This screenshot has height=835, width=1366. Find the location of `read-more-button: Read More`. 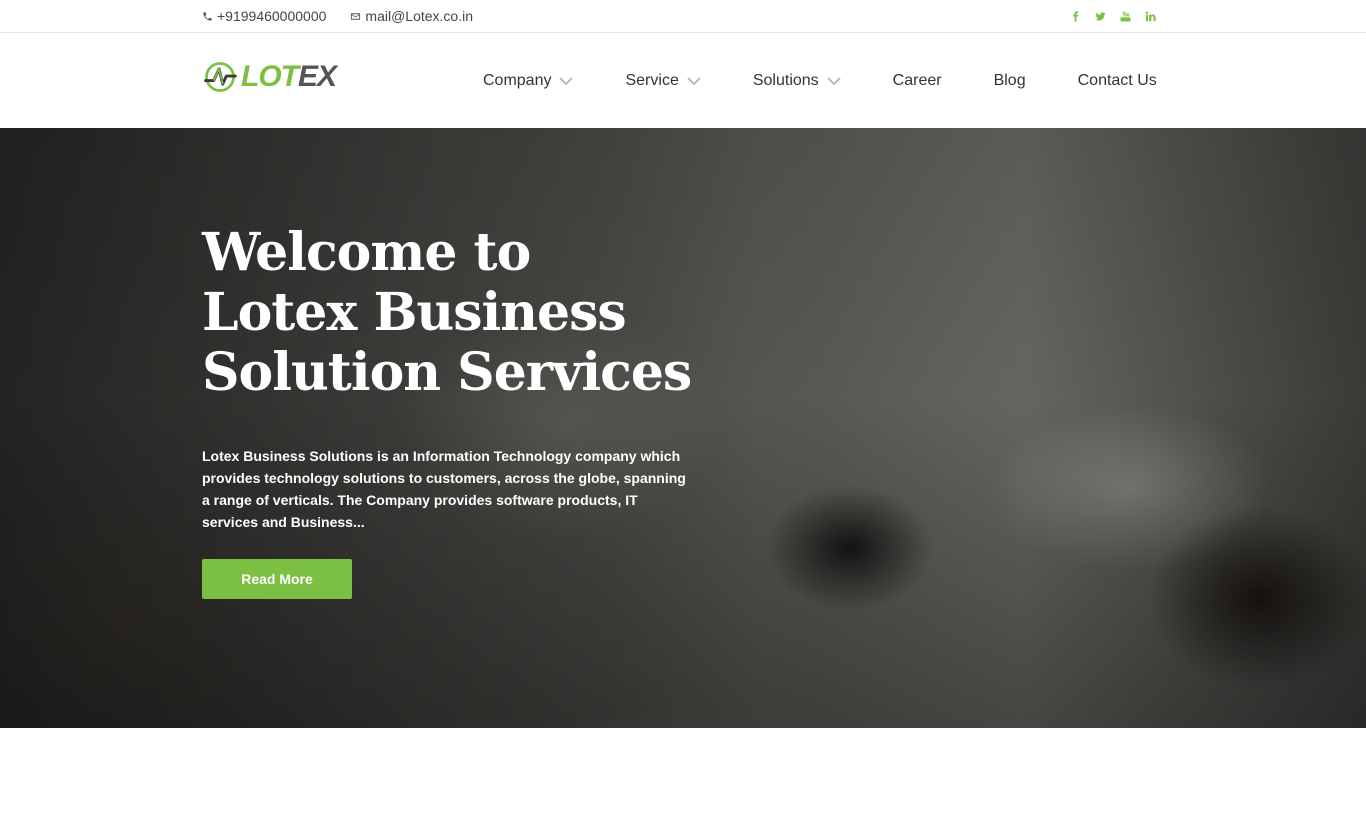

read-more-button: Read More is located at coordinates (277, 579).